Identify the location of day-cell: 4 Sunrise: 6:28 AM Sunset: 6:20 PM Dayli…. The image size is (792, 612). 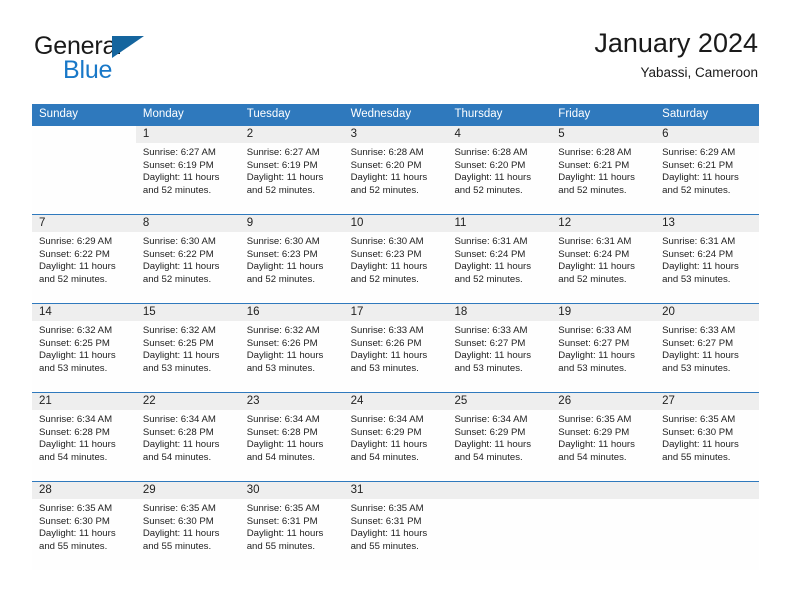
(499, 170).